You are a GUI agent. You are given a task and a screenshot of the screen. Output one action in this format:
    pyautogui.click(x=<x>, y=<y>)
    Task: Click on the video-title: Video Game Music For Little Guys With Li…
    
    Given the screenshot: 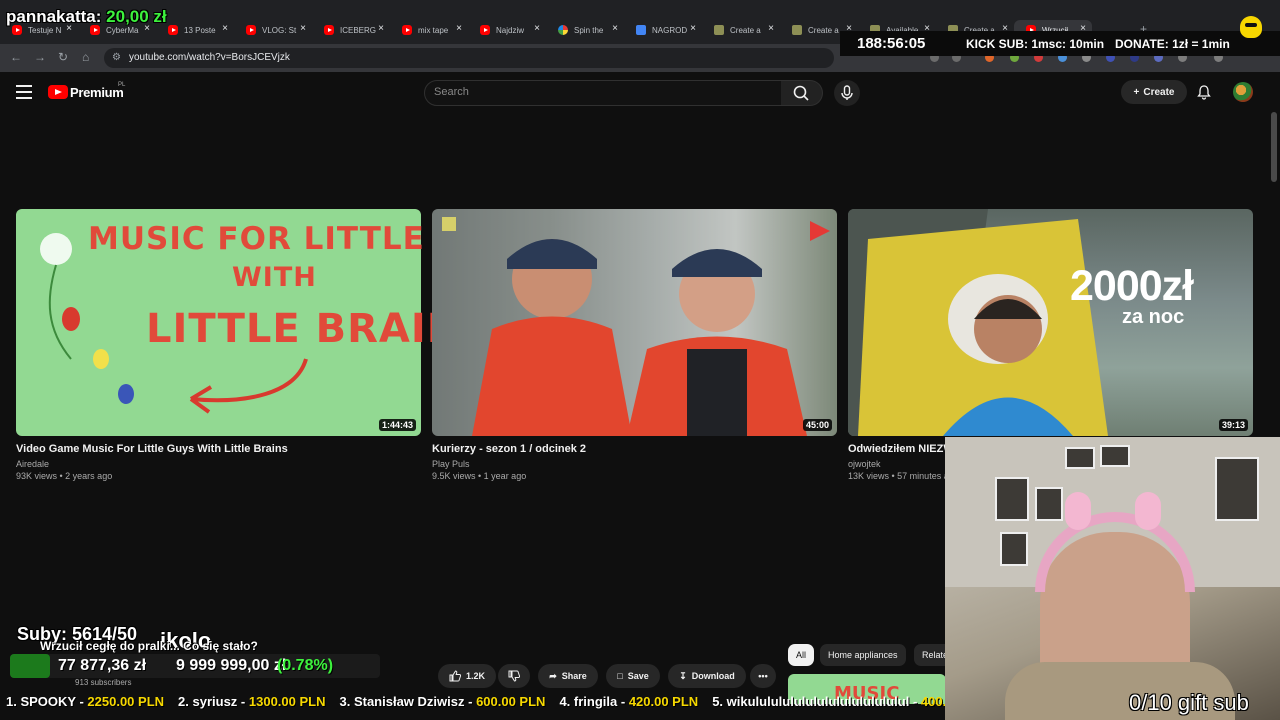 What is the action you would take?
    pyautogui.click(x=152, y=449)
    